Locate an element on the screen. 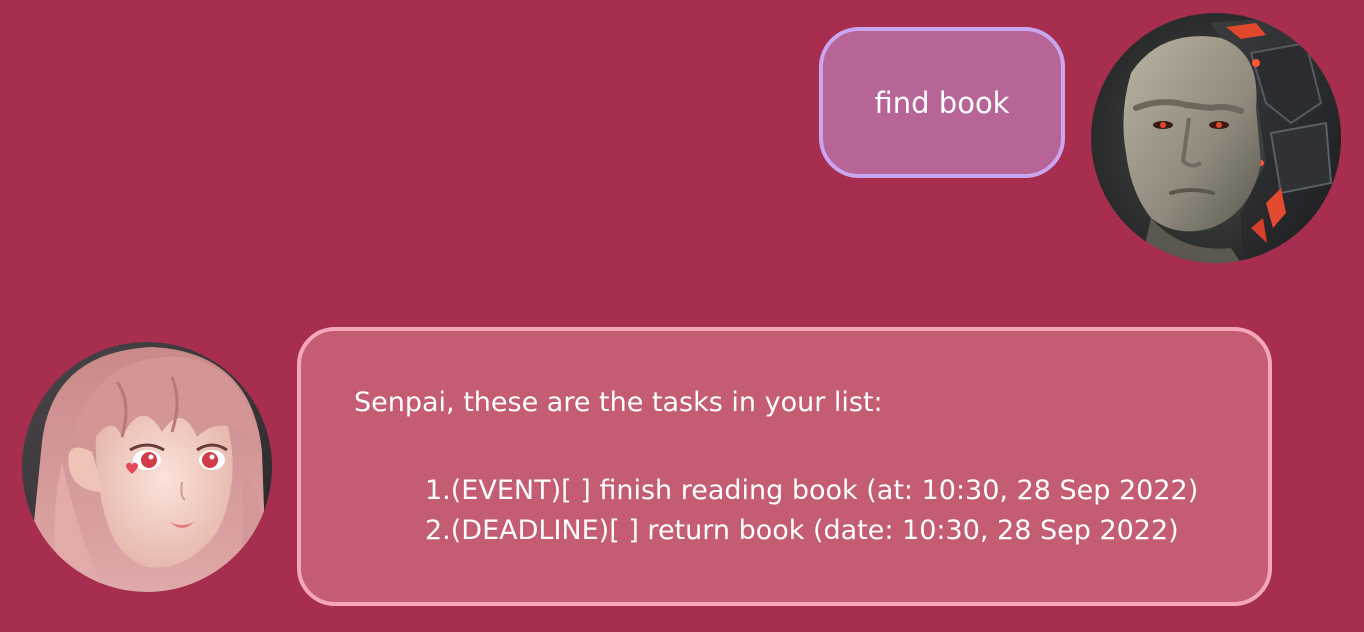 Image resolution: width=1364 pixels, height=632 pixels. user-message-text: find book is located at coordinates (942, 102).